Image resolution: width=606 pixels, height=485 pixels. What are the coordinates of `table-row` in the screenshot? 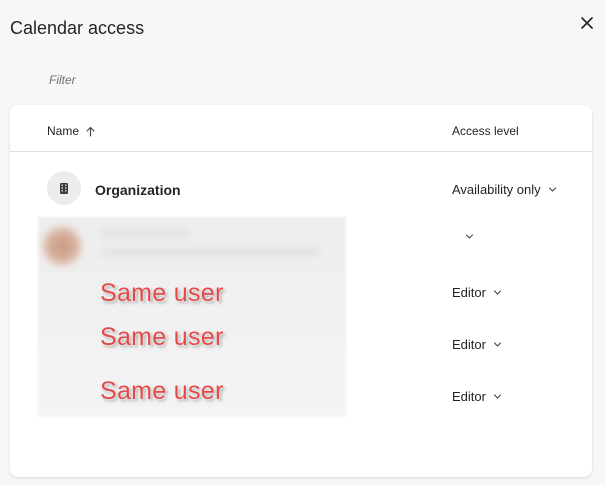 It's located at (301, 254).